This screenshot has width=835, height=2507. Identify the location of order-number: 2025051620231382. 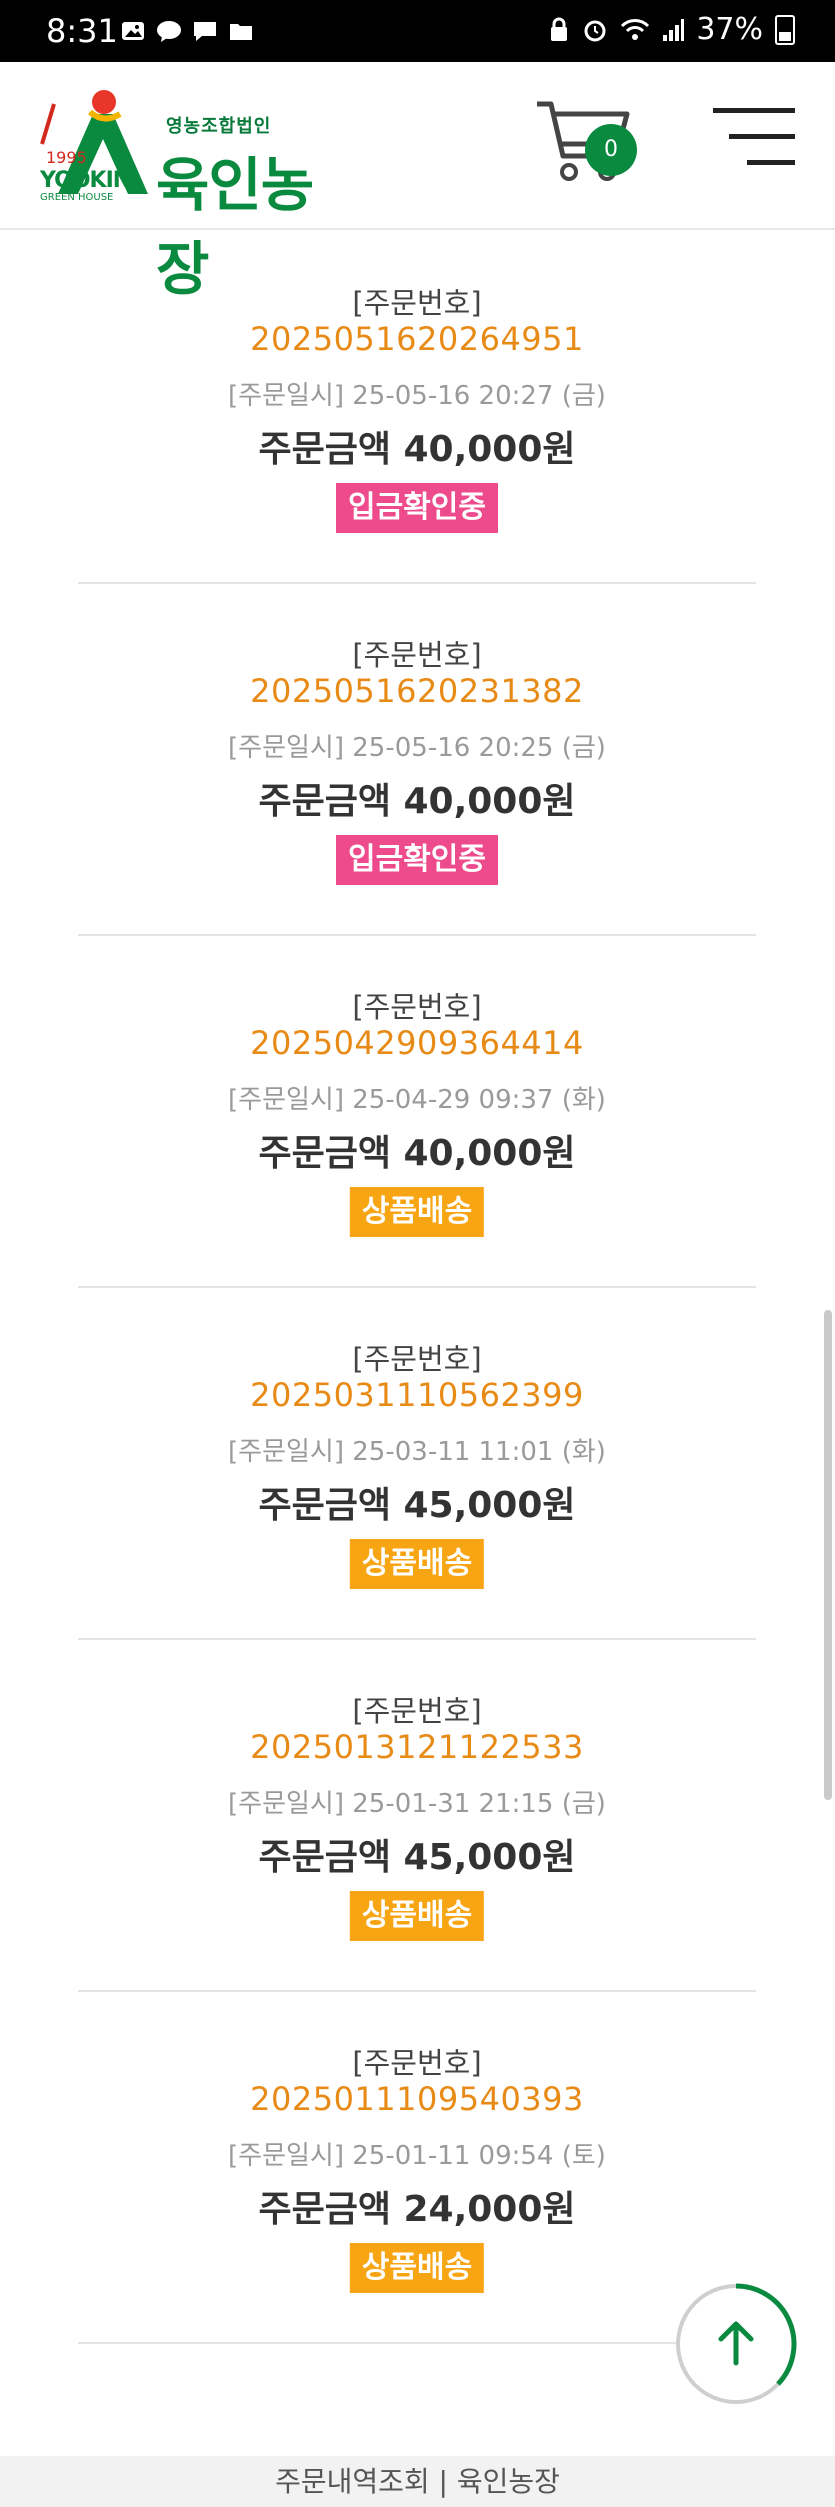
(417, 691).